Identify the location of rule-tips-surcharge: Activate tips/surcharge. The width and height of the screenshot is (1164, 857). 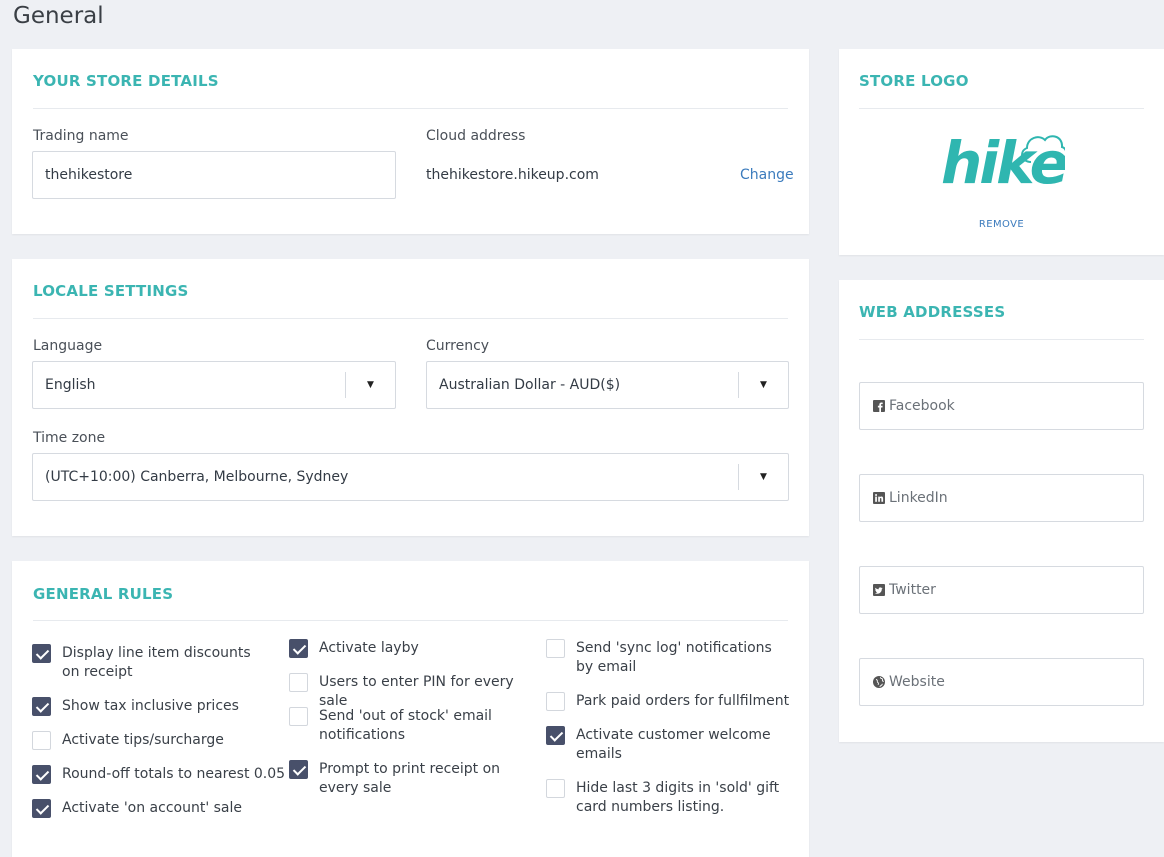
(157, 740).